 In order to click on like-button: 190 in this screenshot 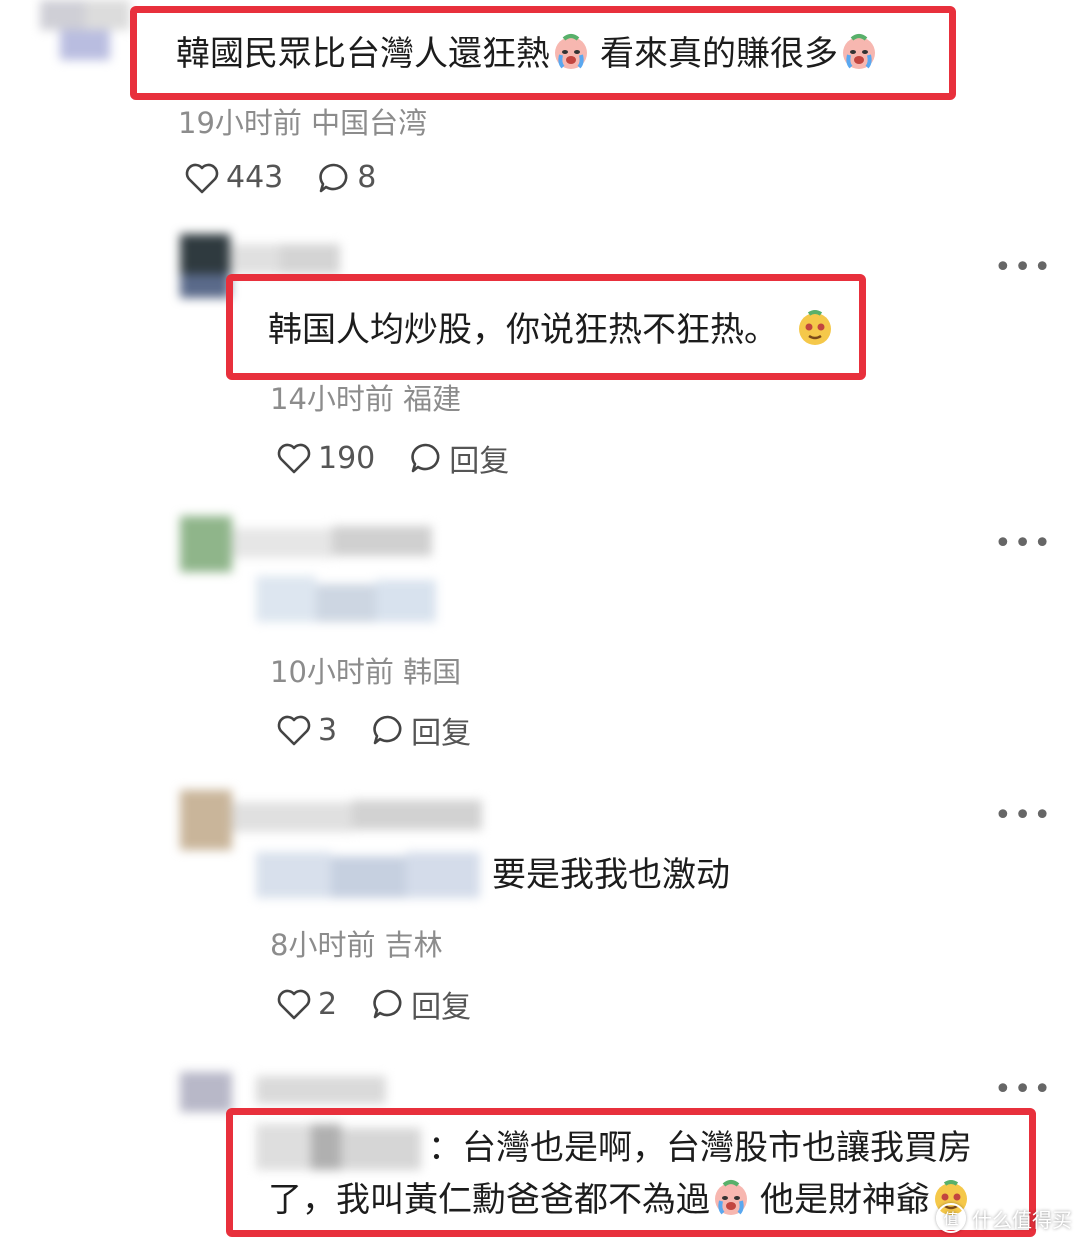, I will do `click(325, 458)`.